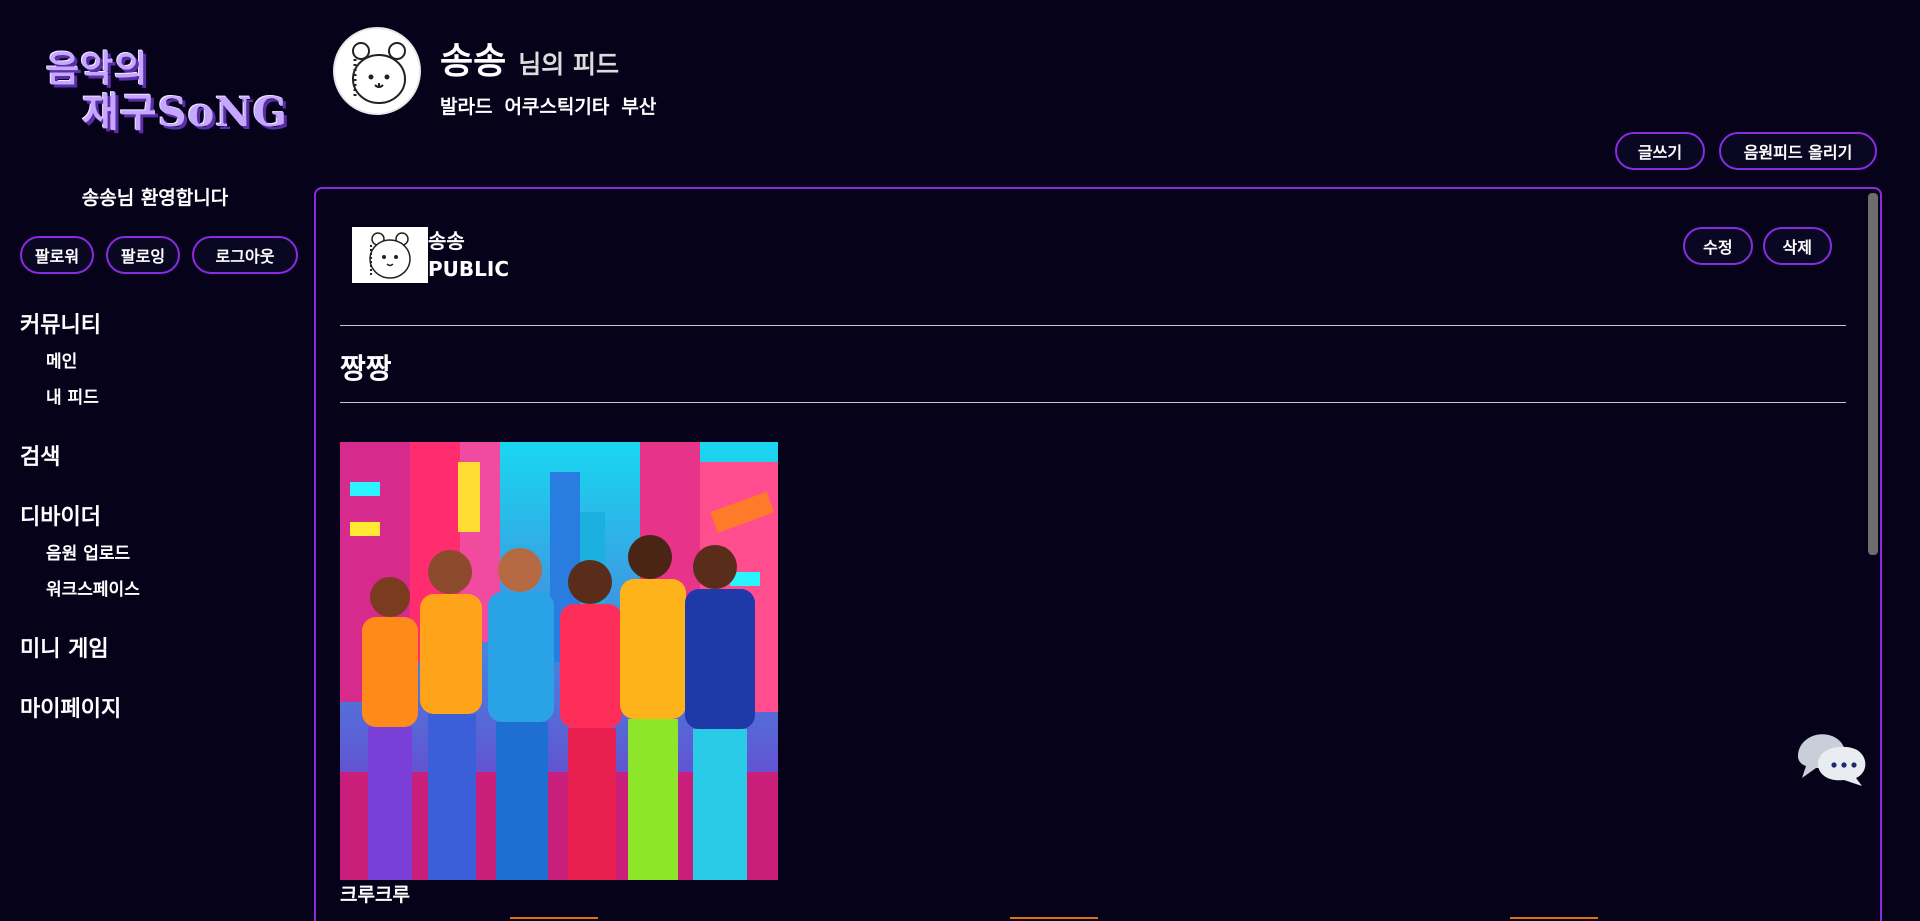  I want to click on nav-section-community: 커뮤니티 메인 내 피드, so click(150, 359).